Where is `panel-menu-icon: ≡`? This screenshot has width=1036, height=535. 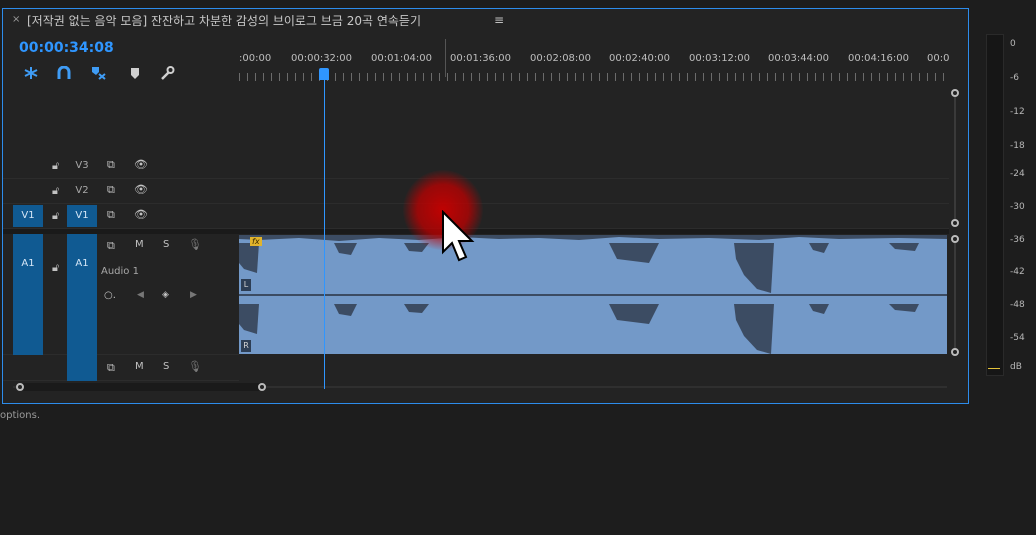
panel-menu-icon: ≡ is located at coordinates (499, 20).